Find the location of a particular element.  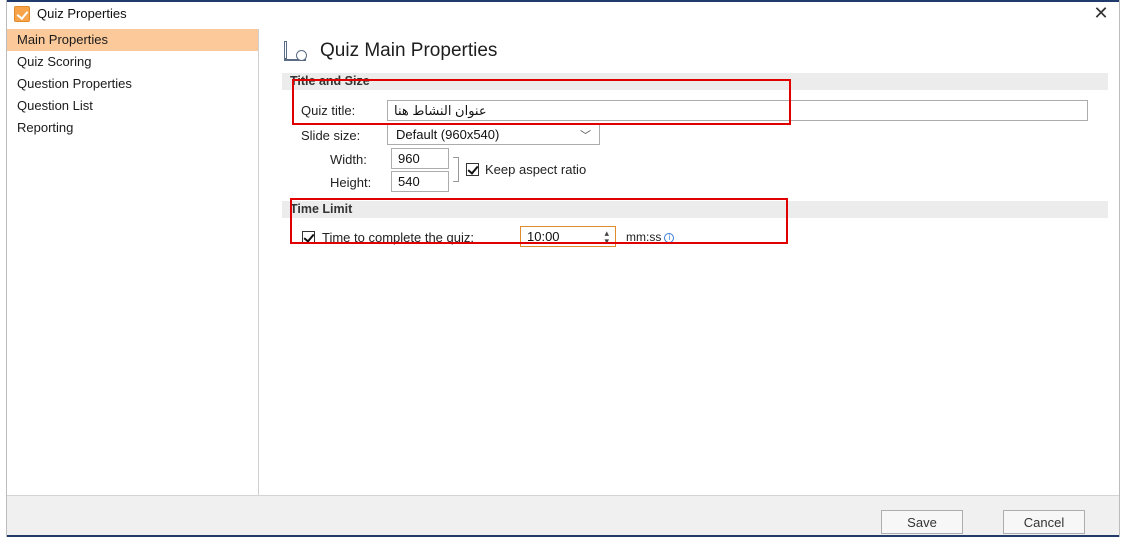

title-bar: Quiz Properties ✕ is located at coordinates (563, 12).